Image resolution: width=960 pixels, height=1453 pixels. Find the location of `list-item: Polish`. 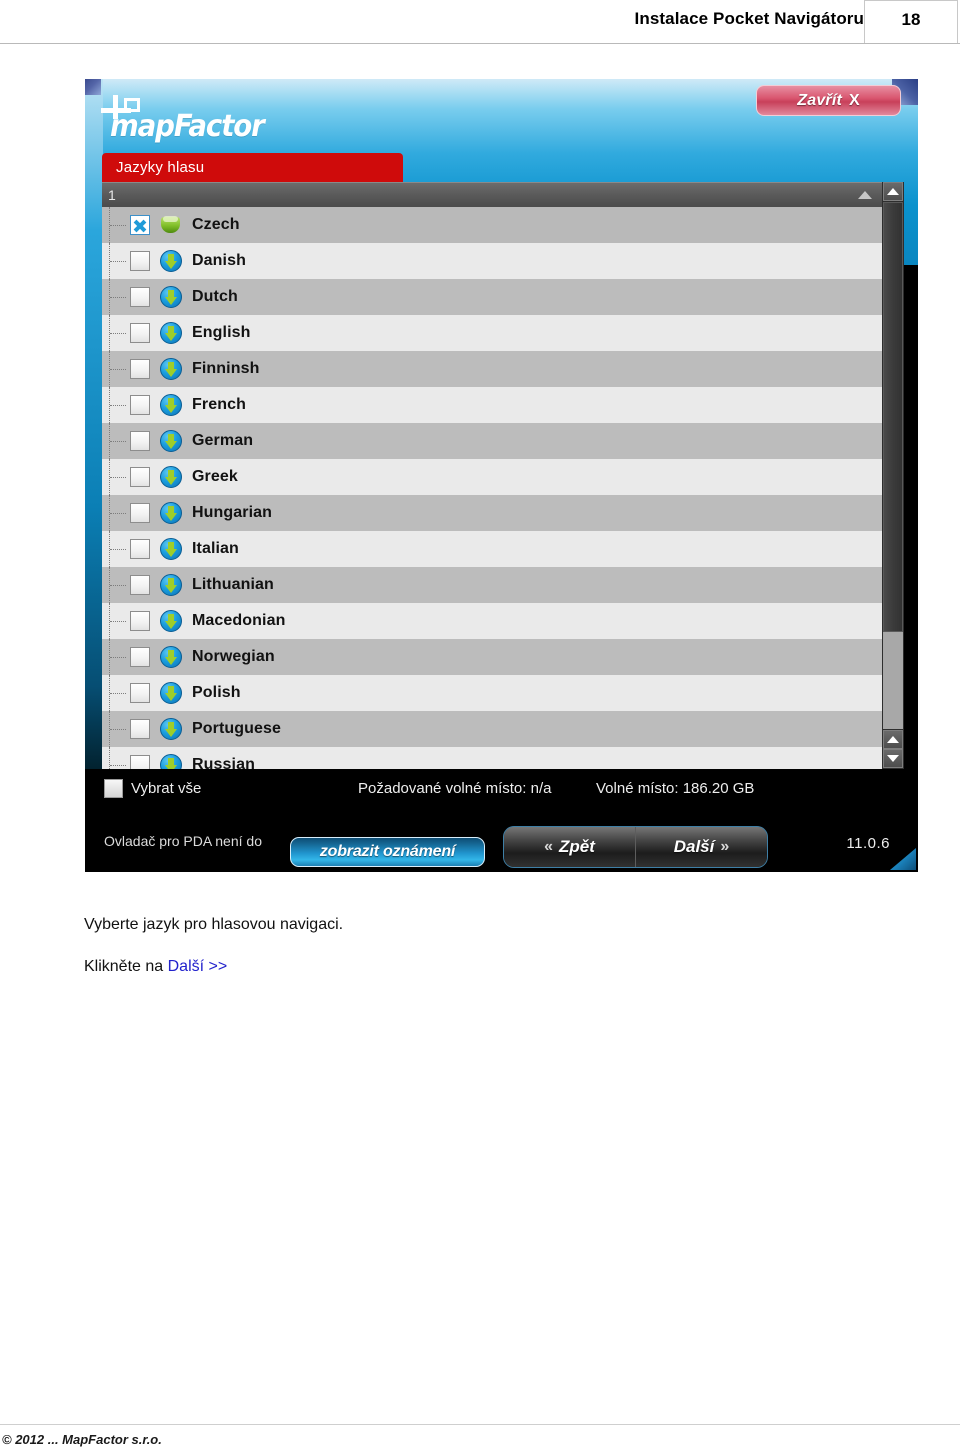

list-item: Polish is located at coordinates (492, 693).